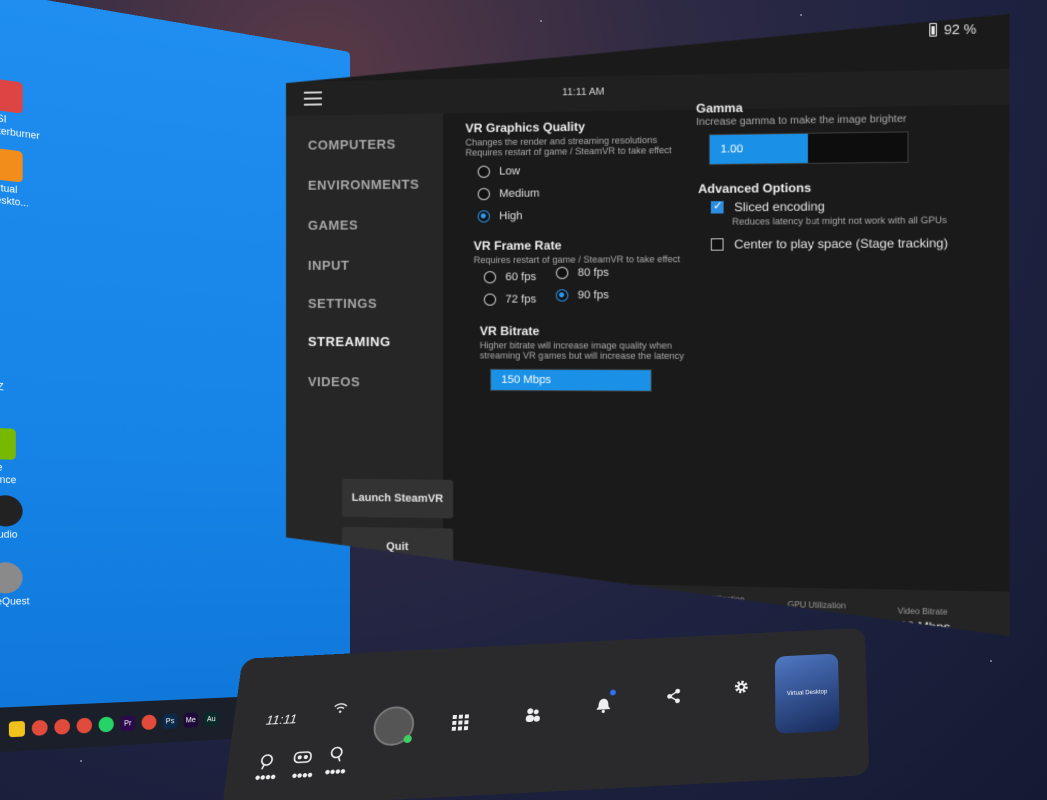 Image resolution: width=1047 pixels, height=800 pixels. I want to click on nav-settings: SETTINGS, so click(342, 303).